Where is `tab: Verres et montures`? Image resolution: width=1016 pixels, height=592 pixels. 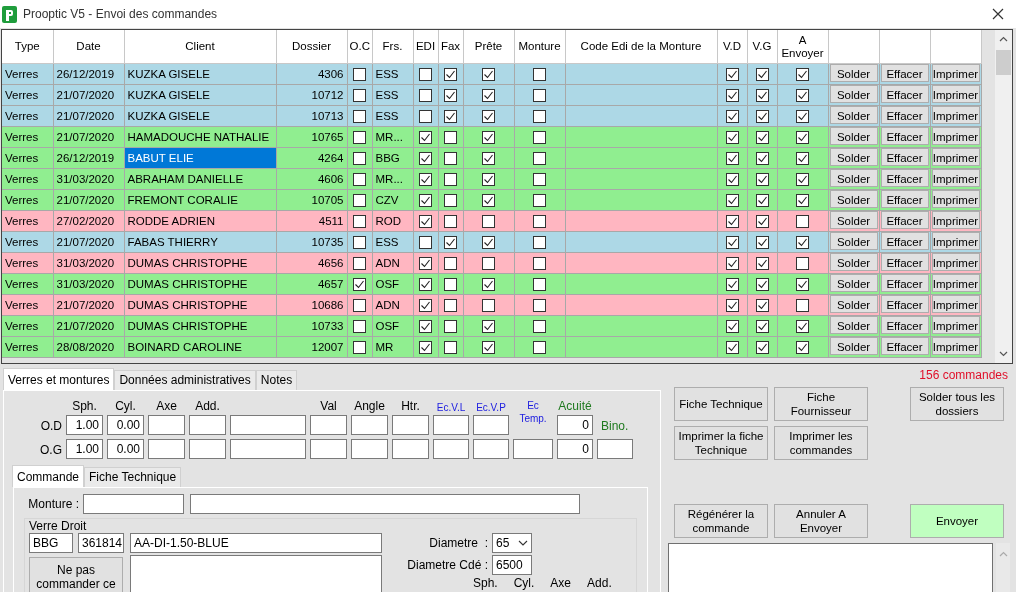 tab: Verres et montures is located at coordinates (59, 379).